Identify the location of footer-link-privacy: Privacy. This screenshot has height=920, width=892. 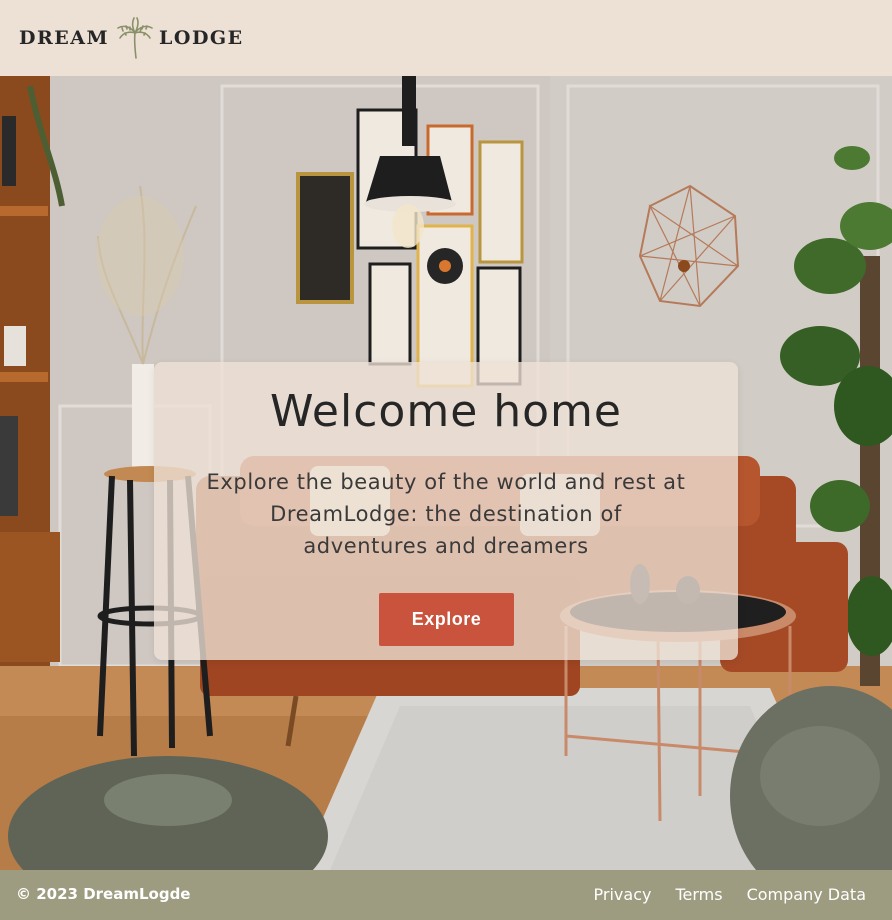
(623, 894).